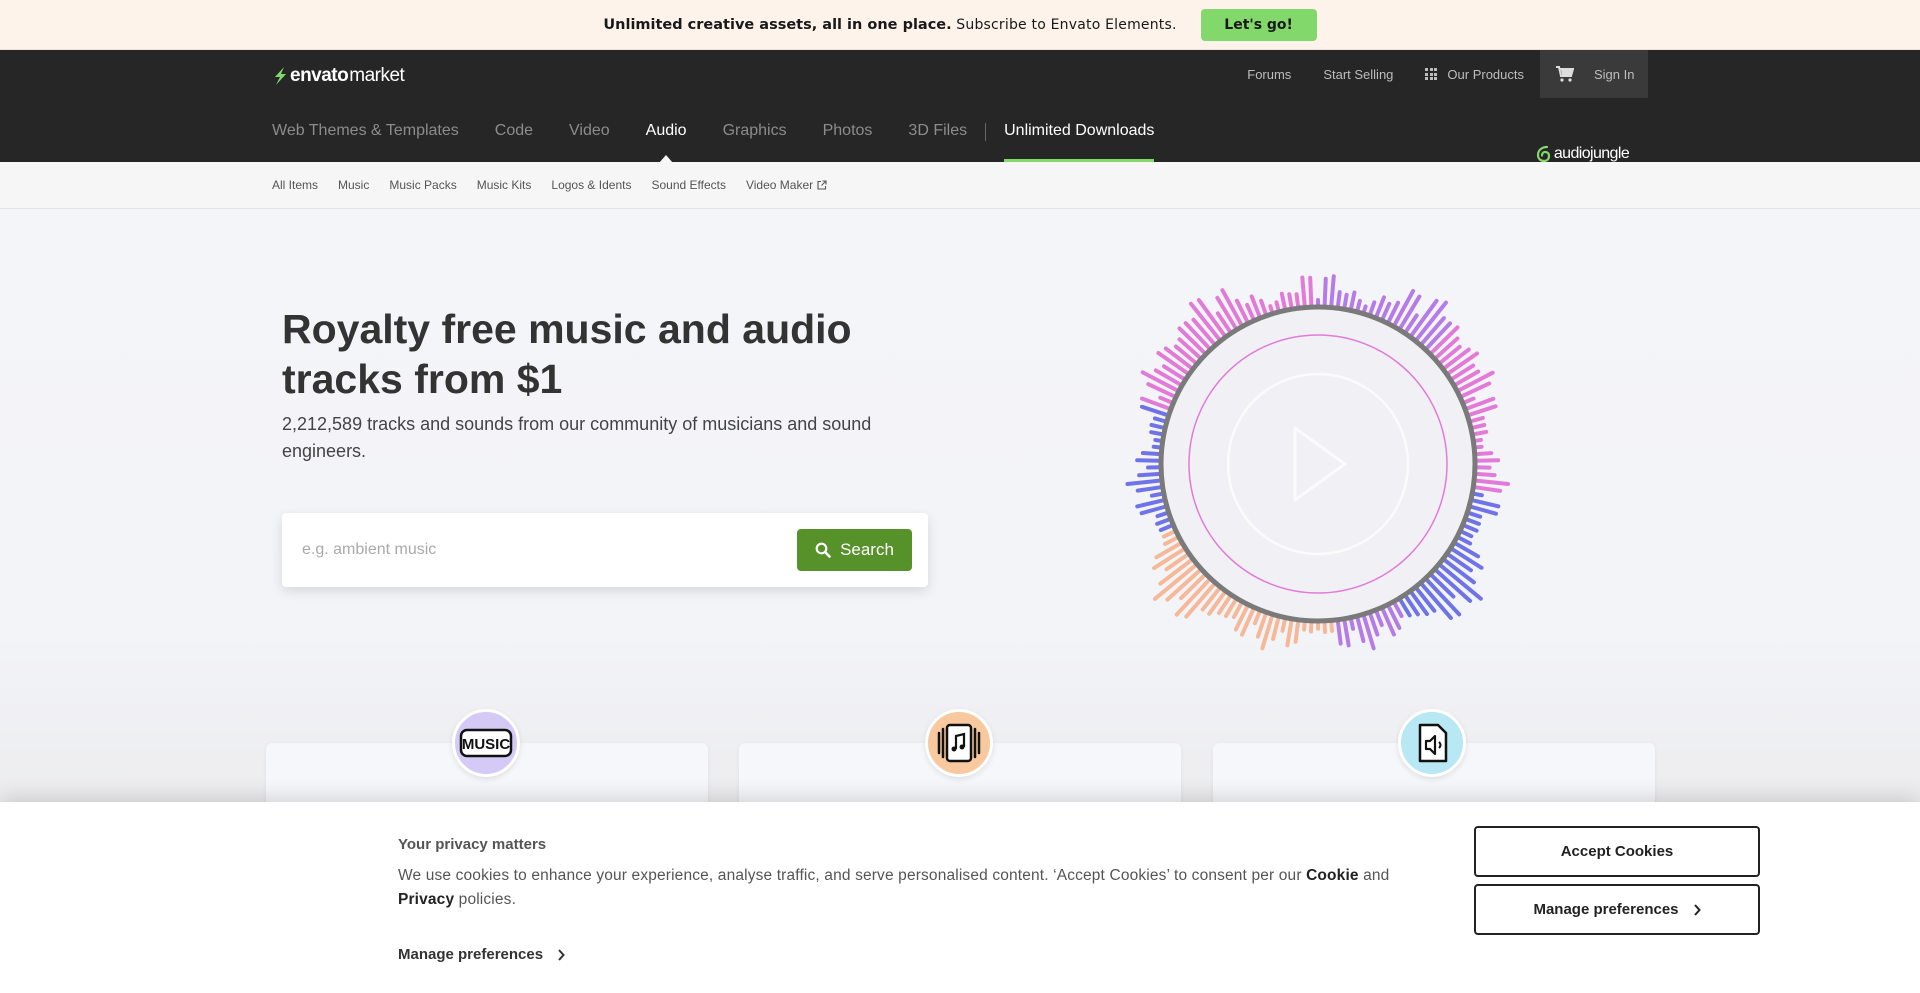 The width and height of the screenshot is (1920, 993). What do you see at coordinates (1617, 851) in the screenshot?
I see `accept-cookies-button: Accept Cookies` at bounding box center [1617, 851].